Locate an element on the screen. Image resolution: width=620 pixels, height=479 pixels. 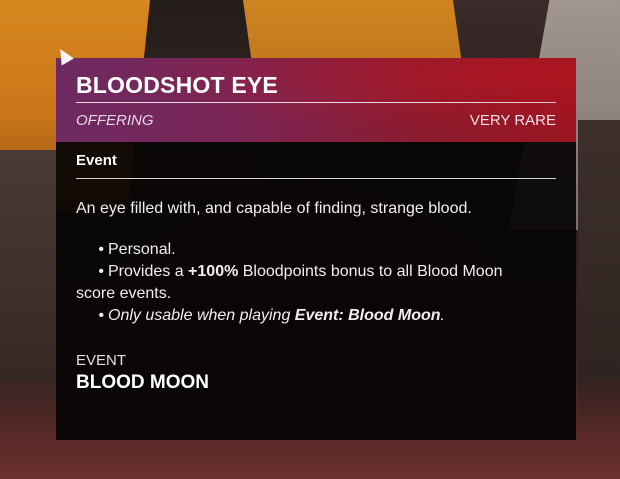
effect-item-personal: • Personal. is located at coordinates (137, 249).